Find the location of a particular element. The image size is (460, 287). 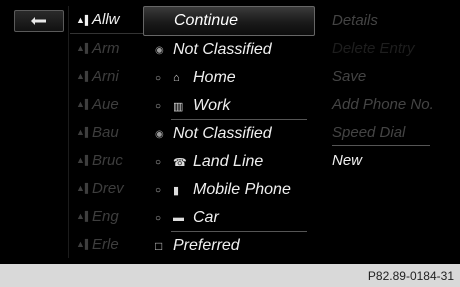

menu-item-label: New is located at coordinates (347, 160).